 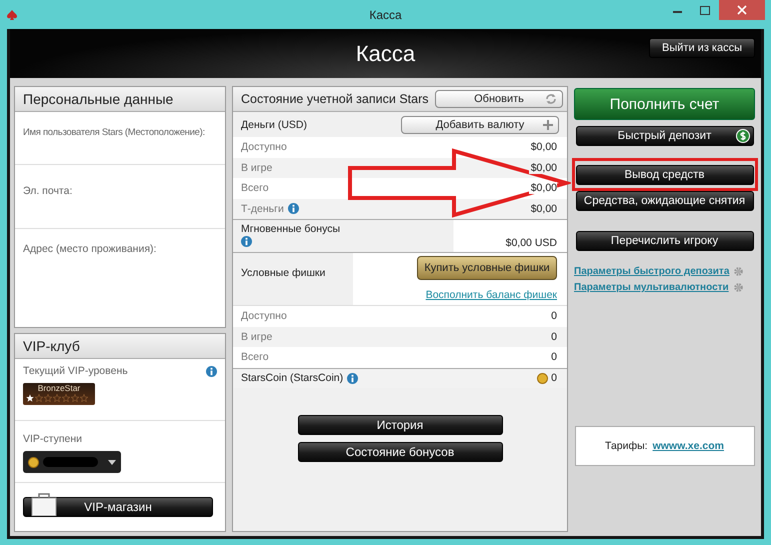 I want to click on refill-chips-link: Восполнить баланс фишек, so click(x=491, y=295).